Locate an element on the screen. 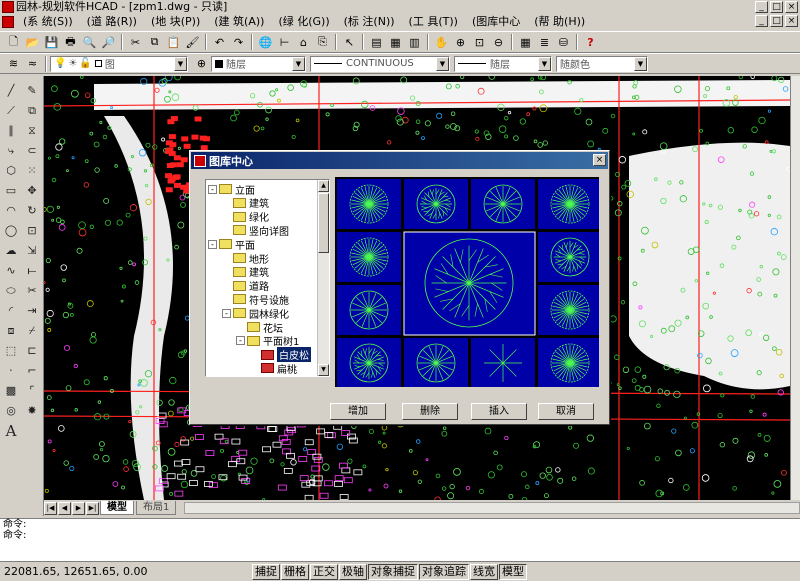 The image size is (800, 581). break-icon: ⊏ is located at coordinates (32, 351).